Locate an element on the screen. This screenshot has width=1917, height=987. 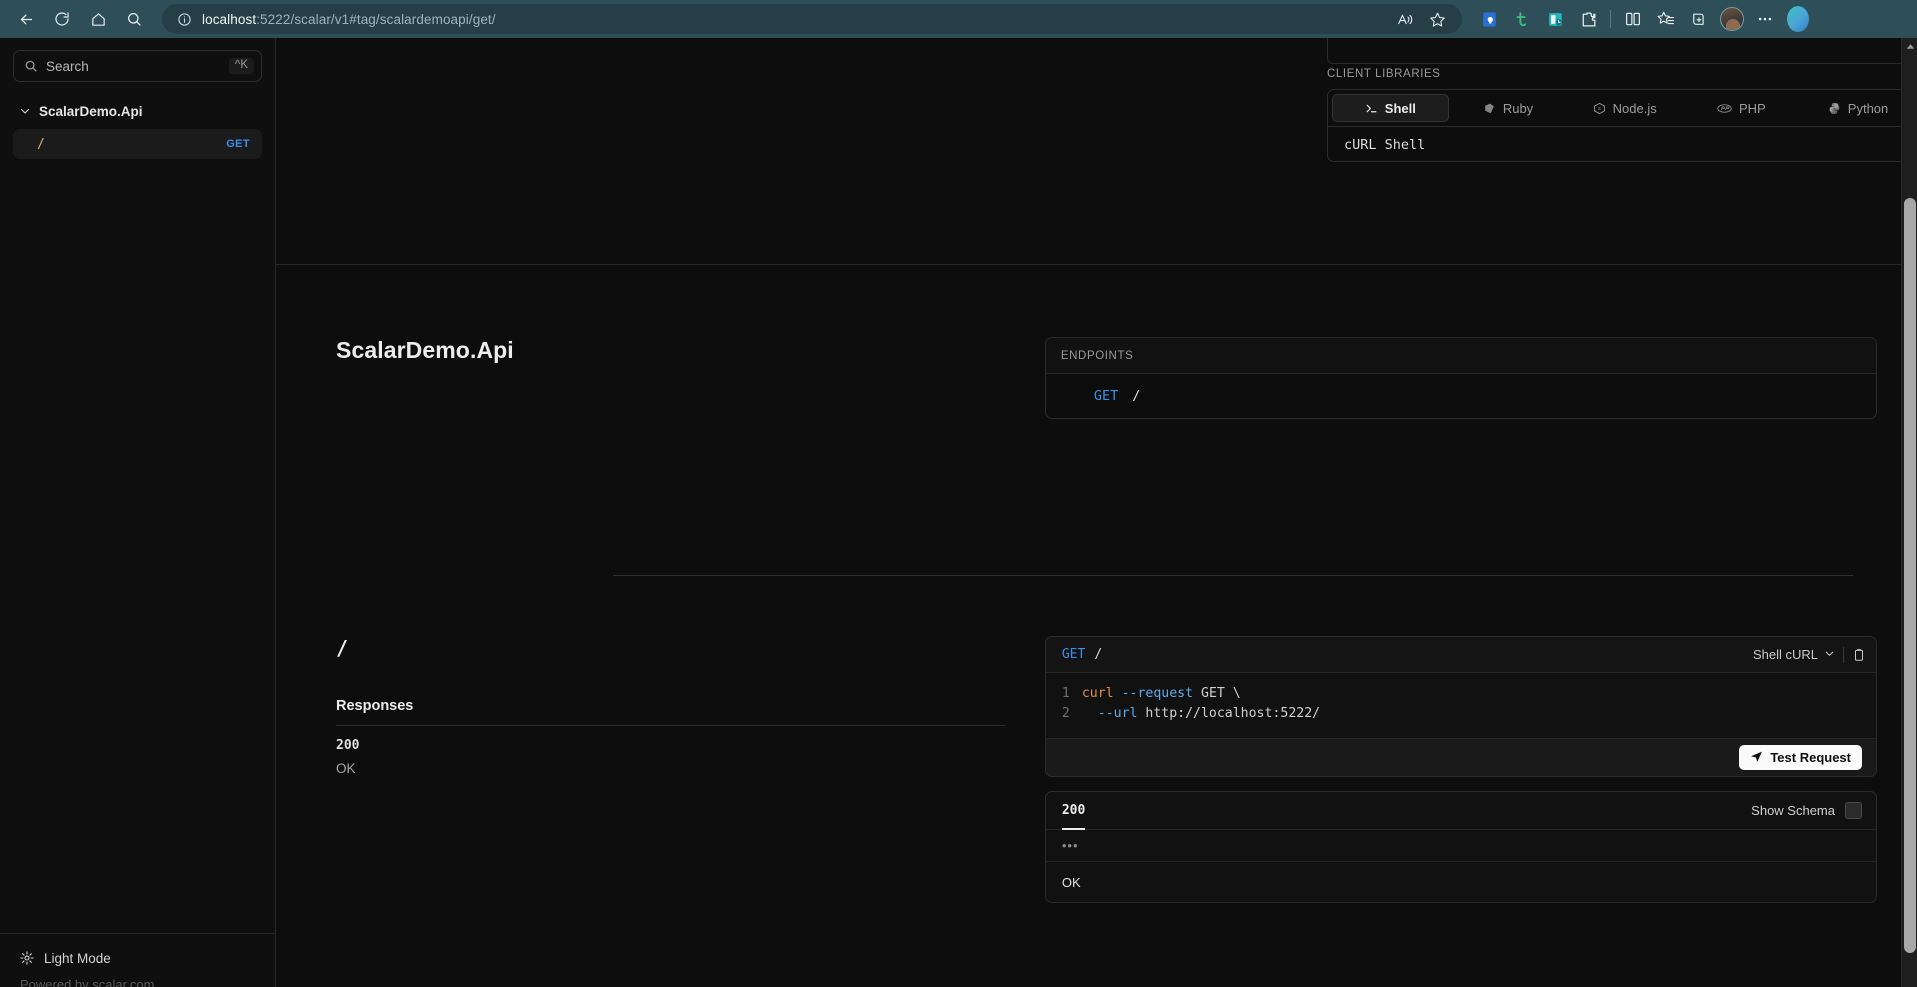
search-placeholder: Search is located at coordinates (67, 66).